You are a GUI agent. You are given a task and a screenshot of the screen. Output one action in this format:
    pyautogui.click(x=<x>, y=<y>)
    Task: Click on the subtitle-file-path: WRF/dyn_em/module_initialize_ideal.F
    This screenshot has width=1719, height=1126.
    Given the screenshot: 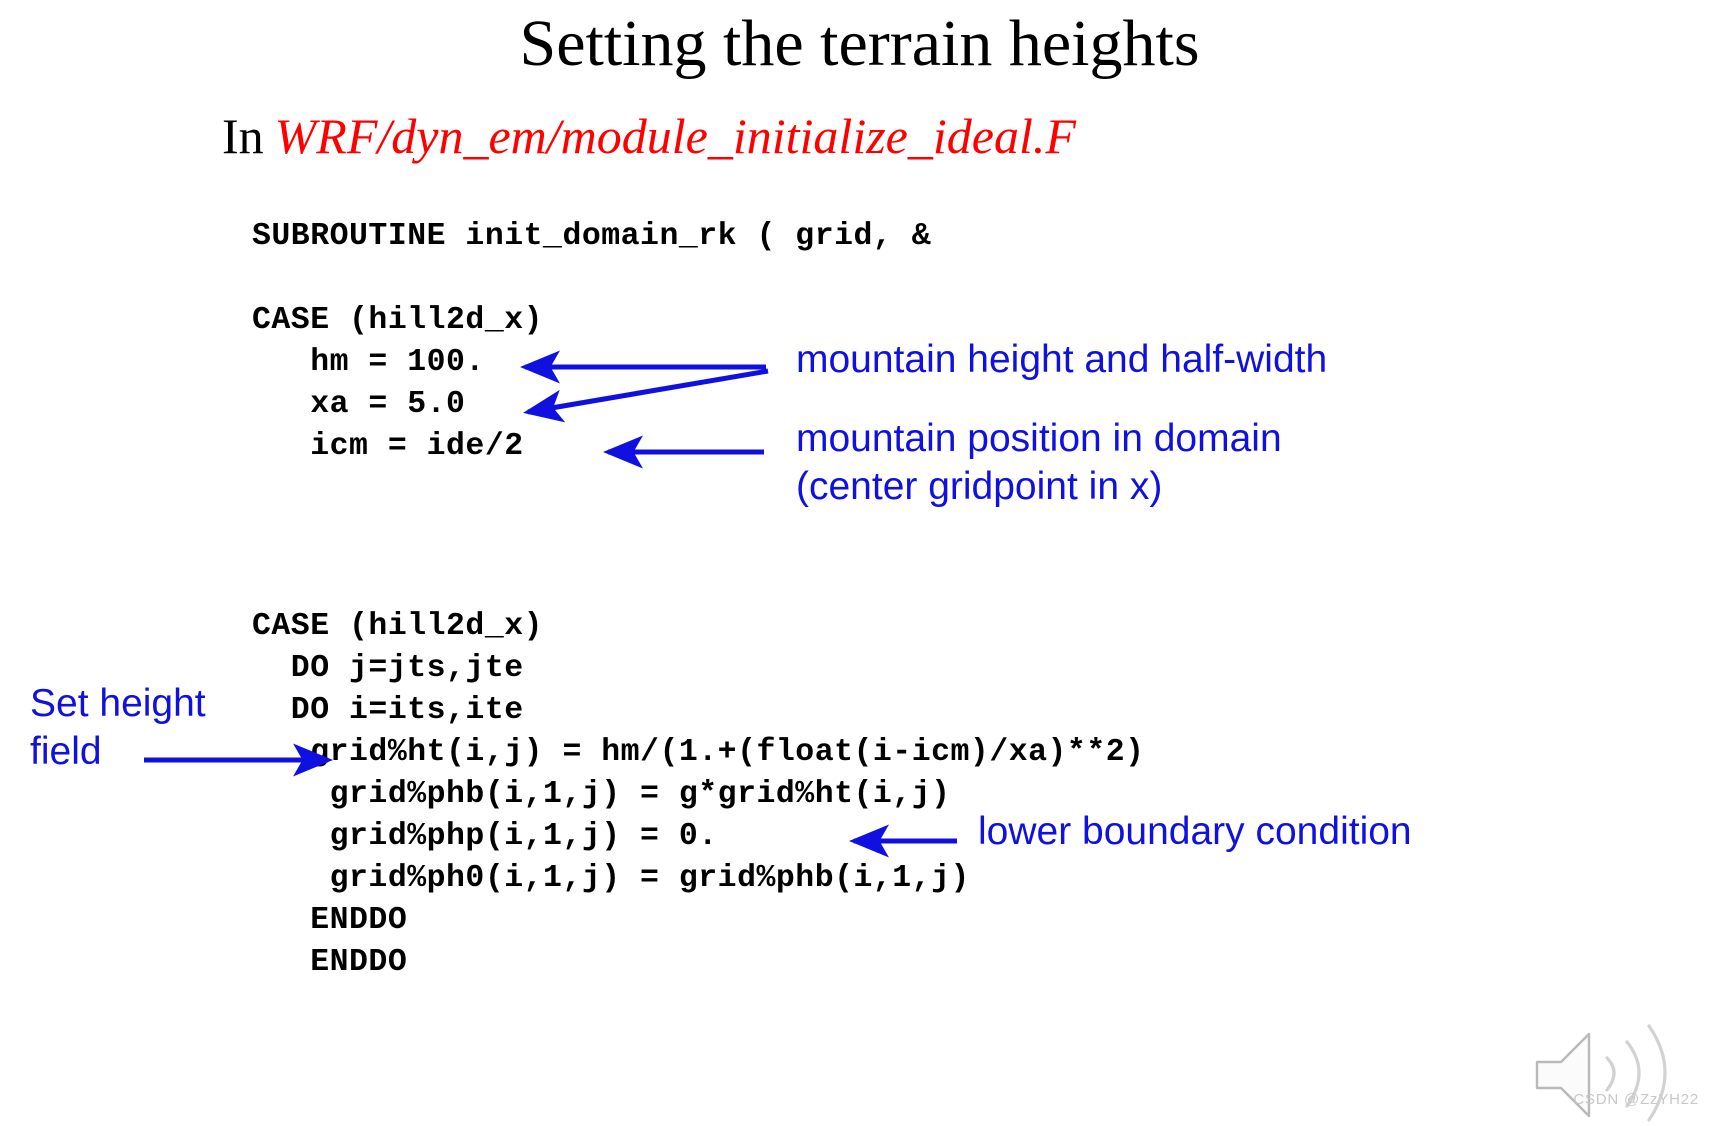 What is the action you would take?
    pyautogui.click(x=675, y=136)
    